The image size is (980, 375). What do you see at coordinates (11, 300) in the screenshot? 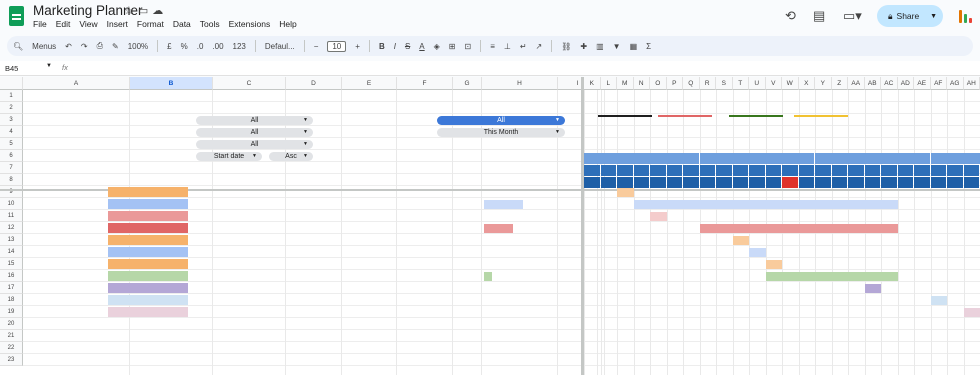
I see `row-header-18: 18` at bounding box center [11, 300].